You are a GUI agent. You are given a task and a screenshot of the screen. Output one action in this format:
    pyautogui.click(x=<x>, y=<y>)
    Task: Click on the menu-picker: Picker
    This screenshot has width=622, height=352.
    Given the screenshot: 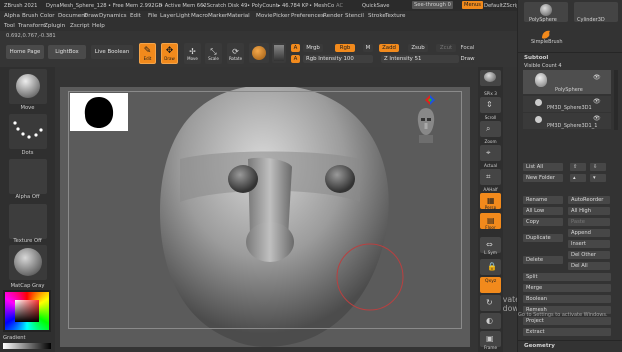 What is the action you would take?
    pyautogui.click(x=281, y=16)
    